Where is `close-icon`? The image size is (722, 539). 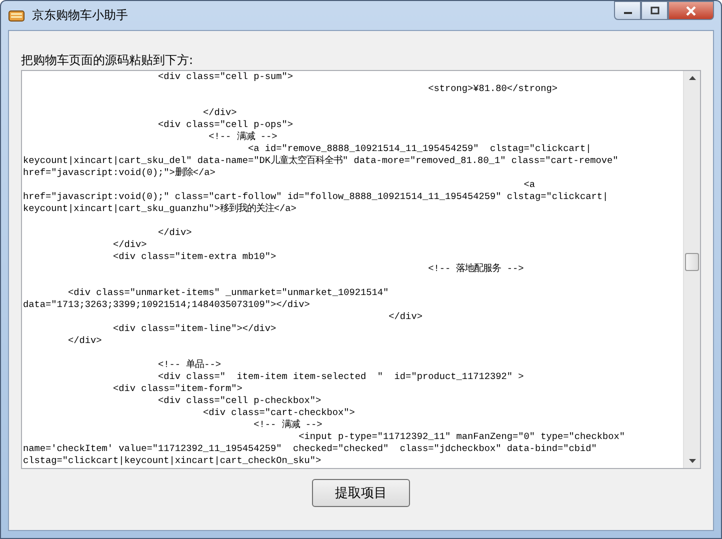
close-icon is located at coordinates (691, 11).